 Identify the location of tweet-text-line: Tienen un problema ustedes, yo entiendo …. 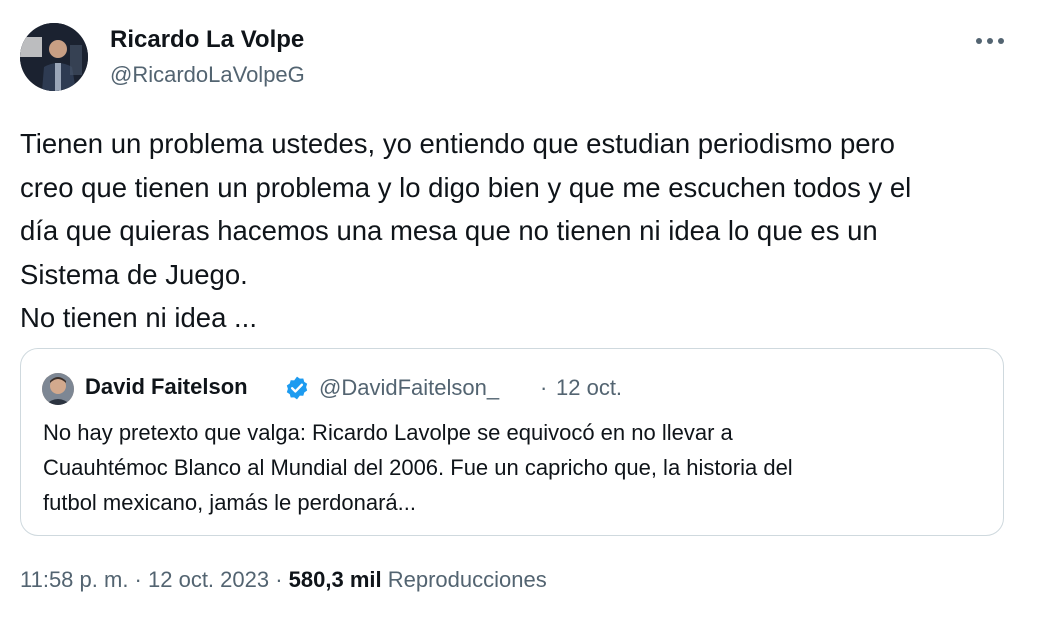
(457, 143).